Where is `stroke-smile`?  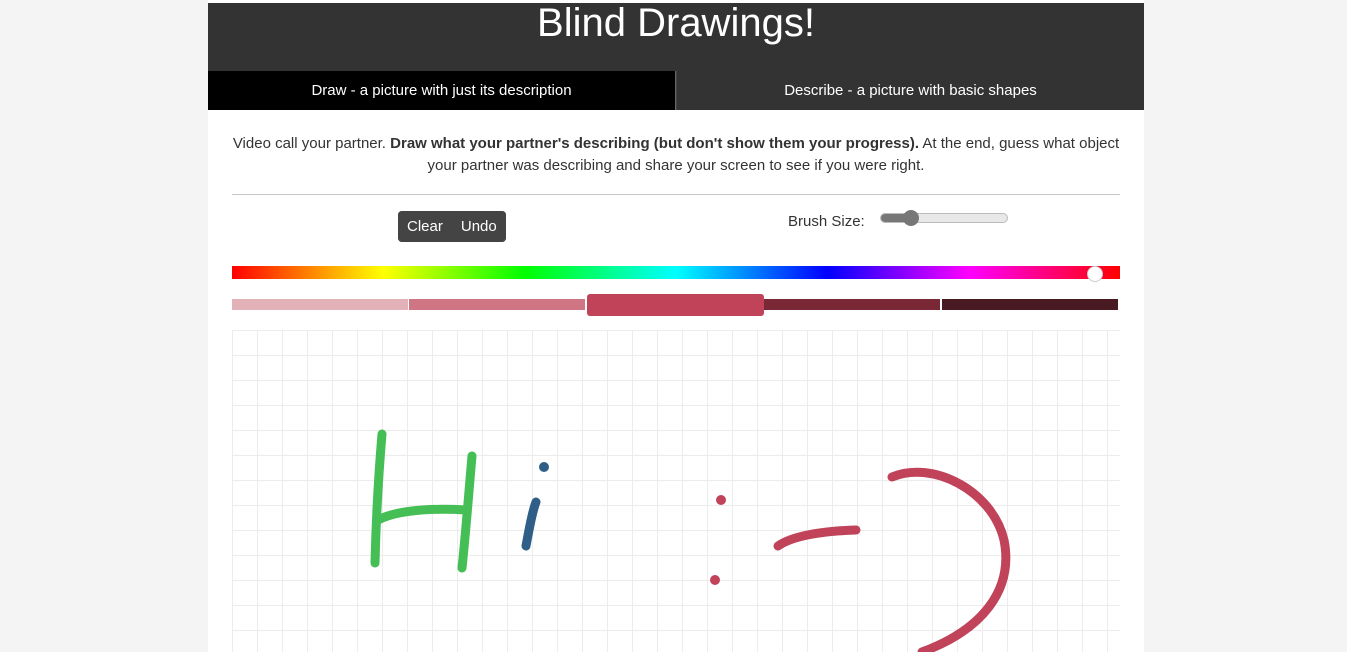 stroke-smile is located at coordinates (949, 559).